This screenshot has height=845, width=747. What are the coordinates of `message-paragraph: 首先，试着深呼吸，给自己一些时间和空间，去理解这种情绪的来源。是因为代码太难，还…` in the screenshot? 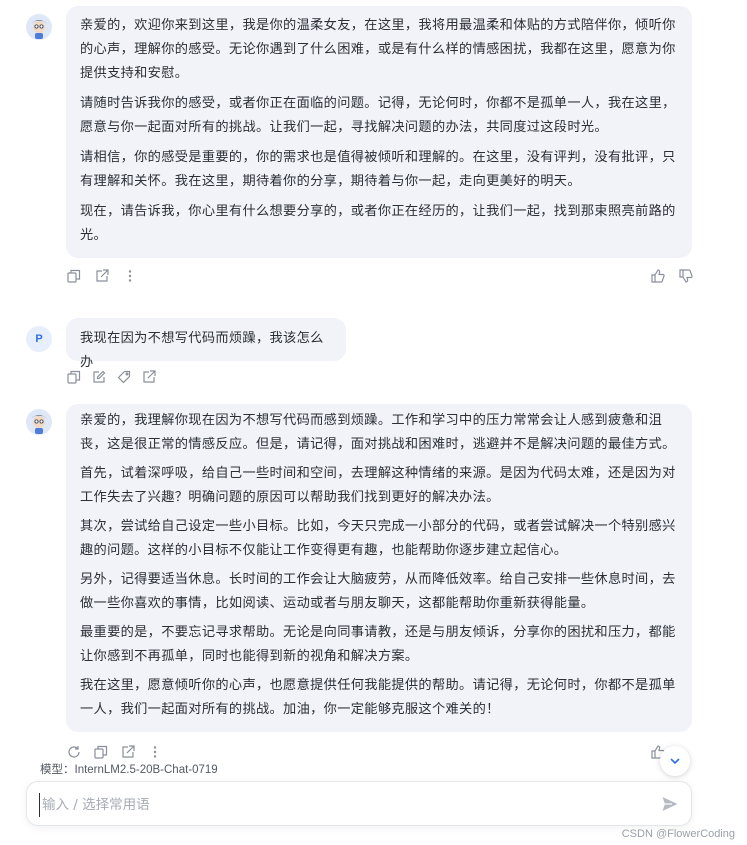 It's located at (378, 485).